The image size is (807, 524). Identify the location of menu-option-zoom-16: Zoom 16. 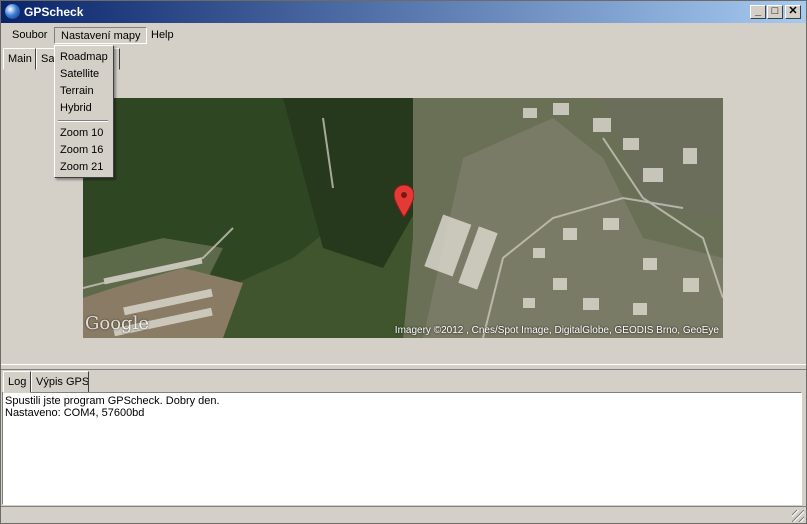
(84, 150).